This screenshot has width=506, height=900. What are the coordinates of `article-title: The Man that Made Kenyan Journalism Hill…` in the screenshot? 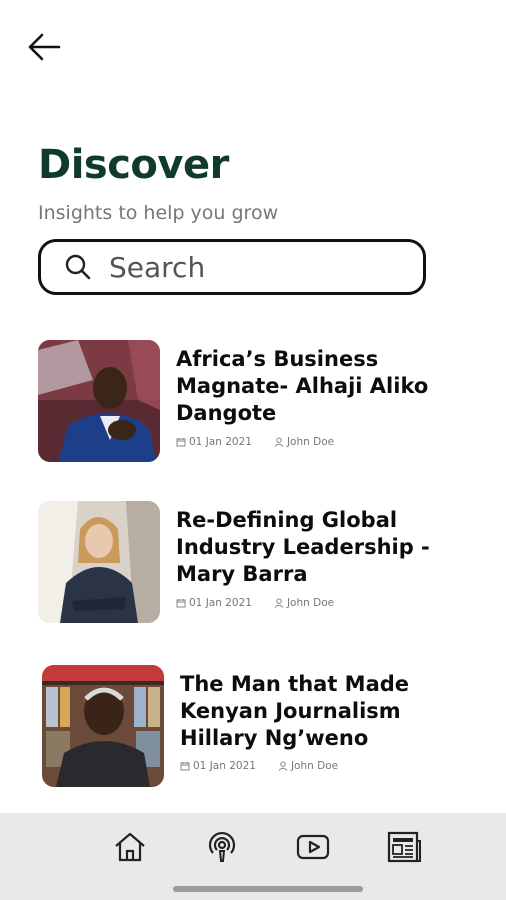 It's located at (295, 711).